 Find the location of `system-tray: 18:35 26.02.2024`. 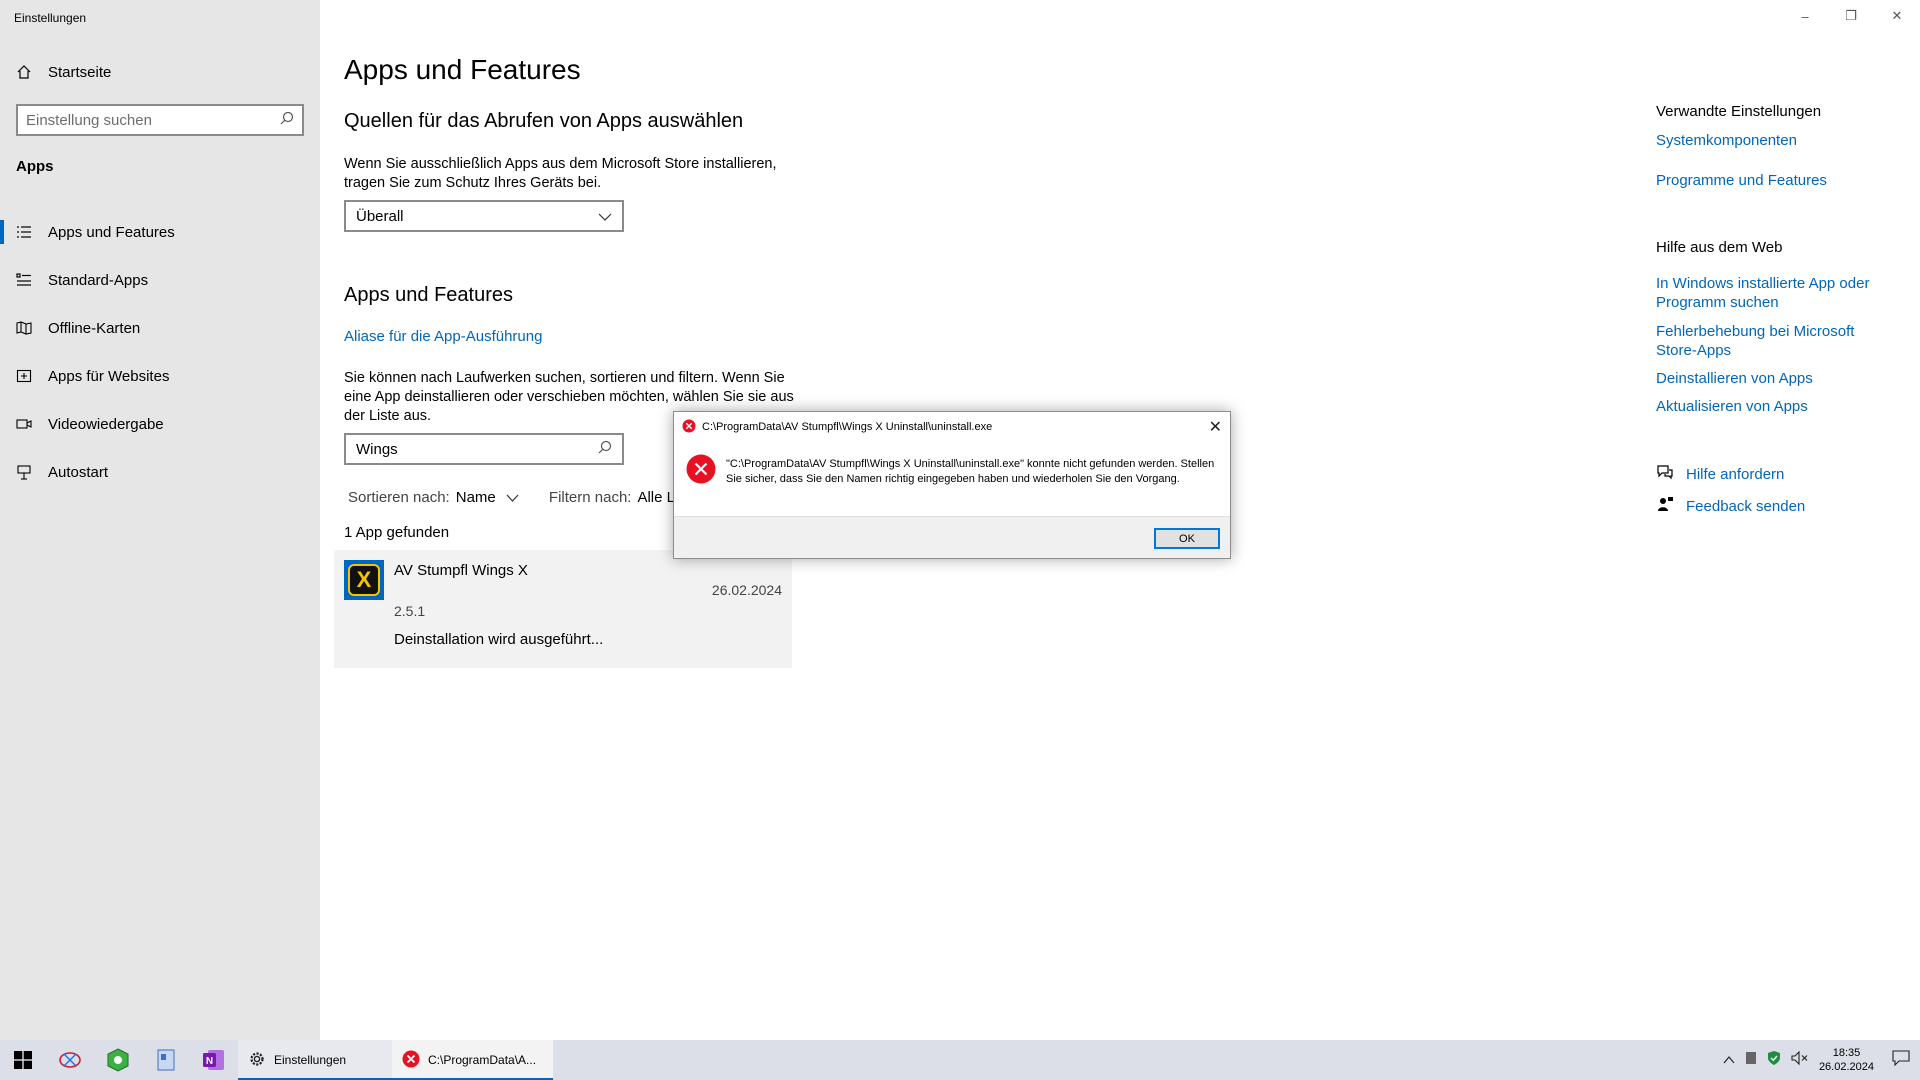

system-tray: 18:35 26.02.2024 is located at coordinates (1821, 1060).